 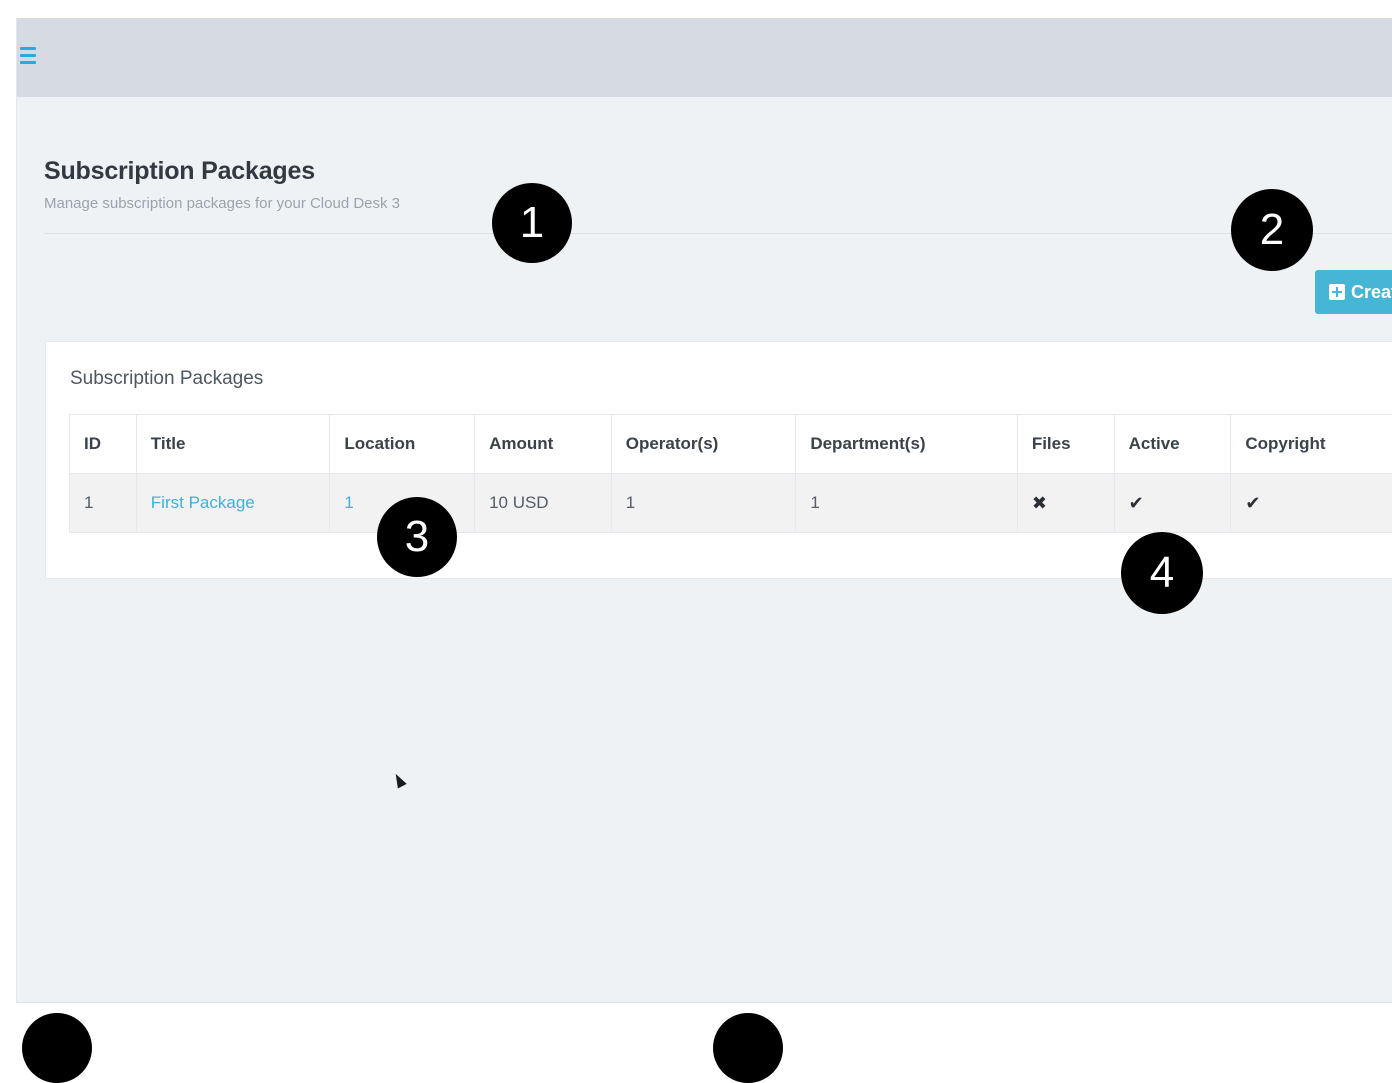 What do you see at coordinates (543, 444) in the screenshot?
I see `column-header-amount: Amount` at bounding box center [543, 444].